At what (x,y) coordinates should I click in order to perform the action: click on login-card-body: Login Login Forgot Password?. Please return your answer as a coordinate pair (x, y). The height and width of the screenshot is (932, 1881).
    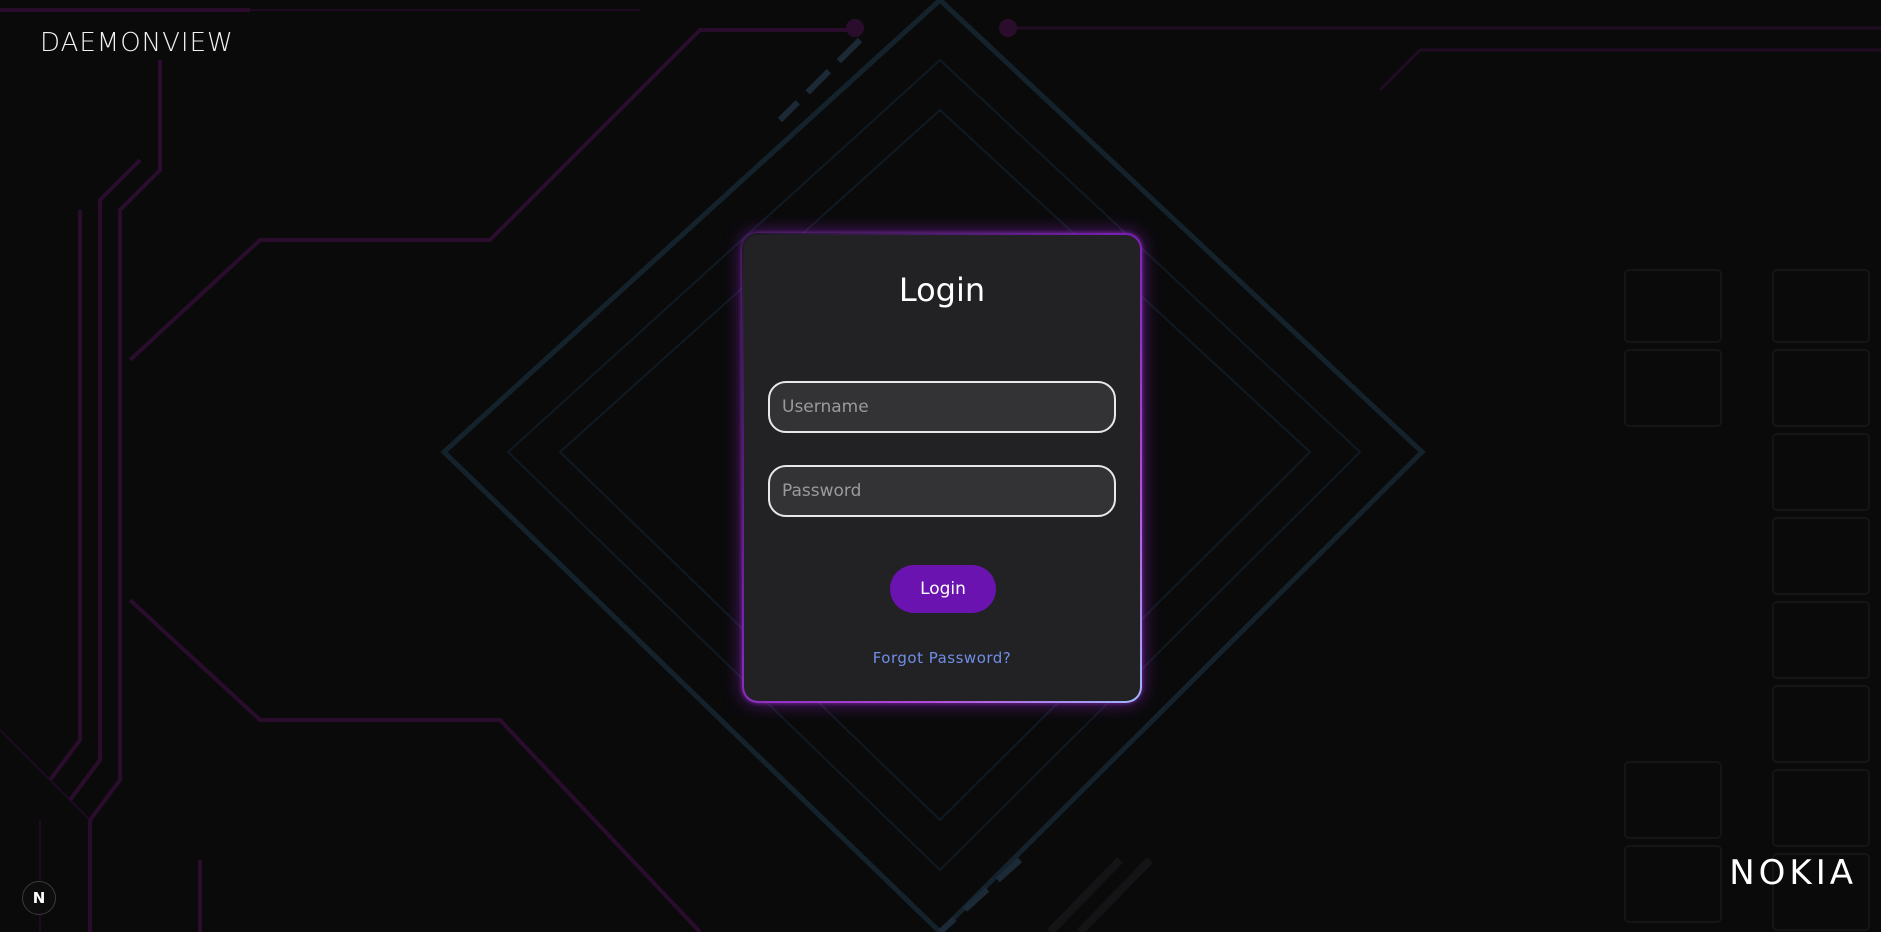
    Looking at the image, I should click on (942, 468).